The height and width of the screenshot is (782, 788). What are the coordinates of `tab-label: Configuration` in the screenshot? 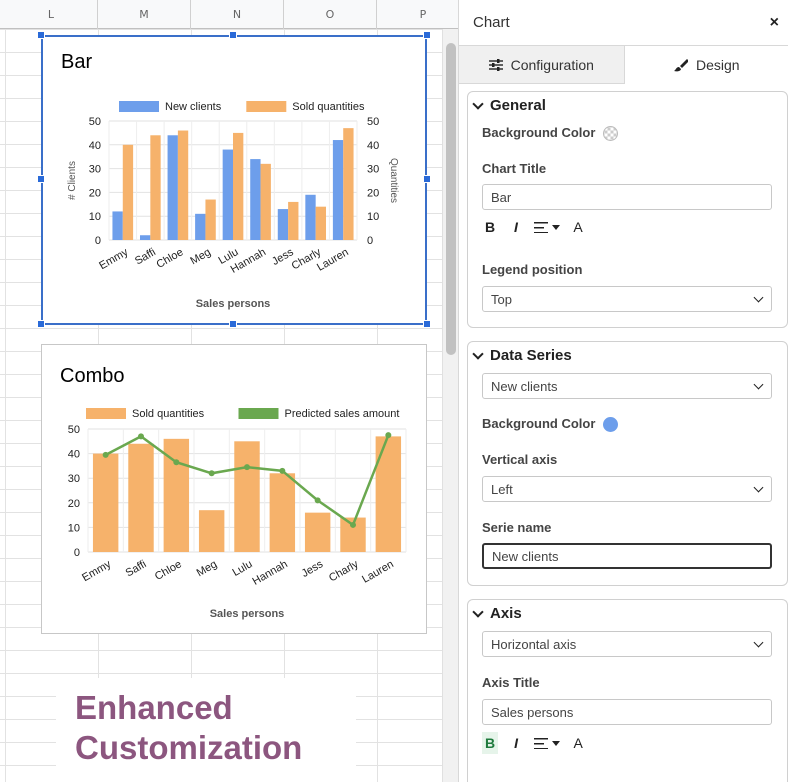 It's located at (552, 64).